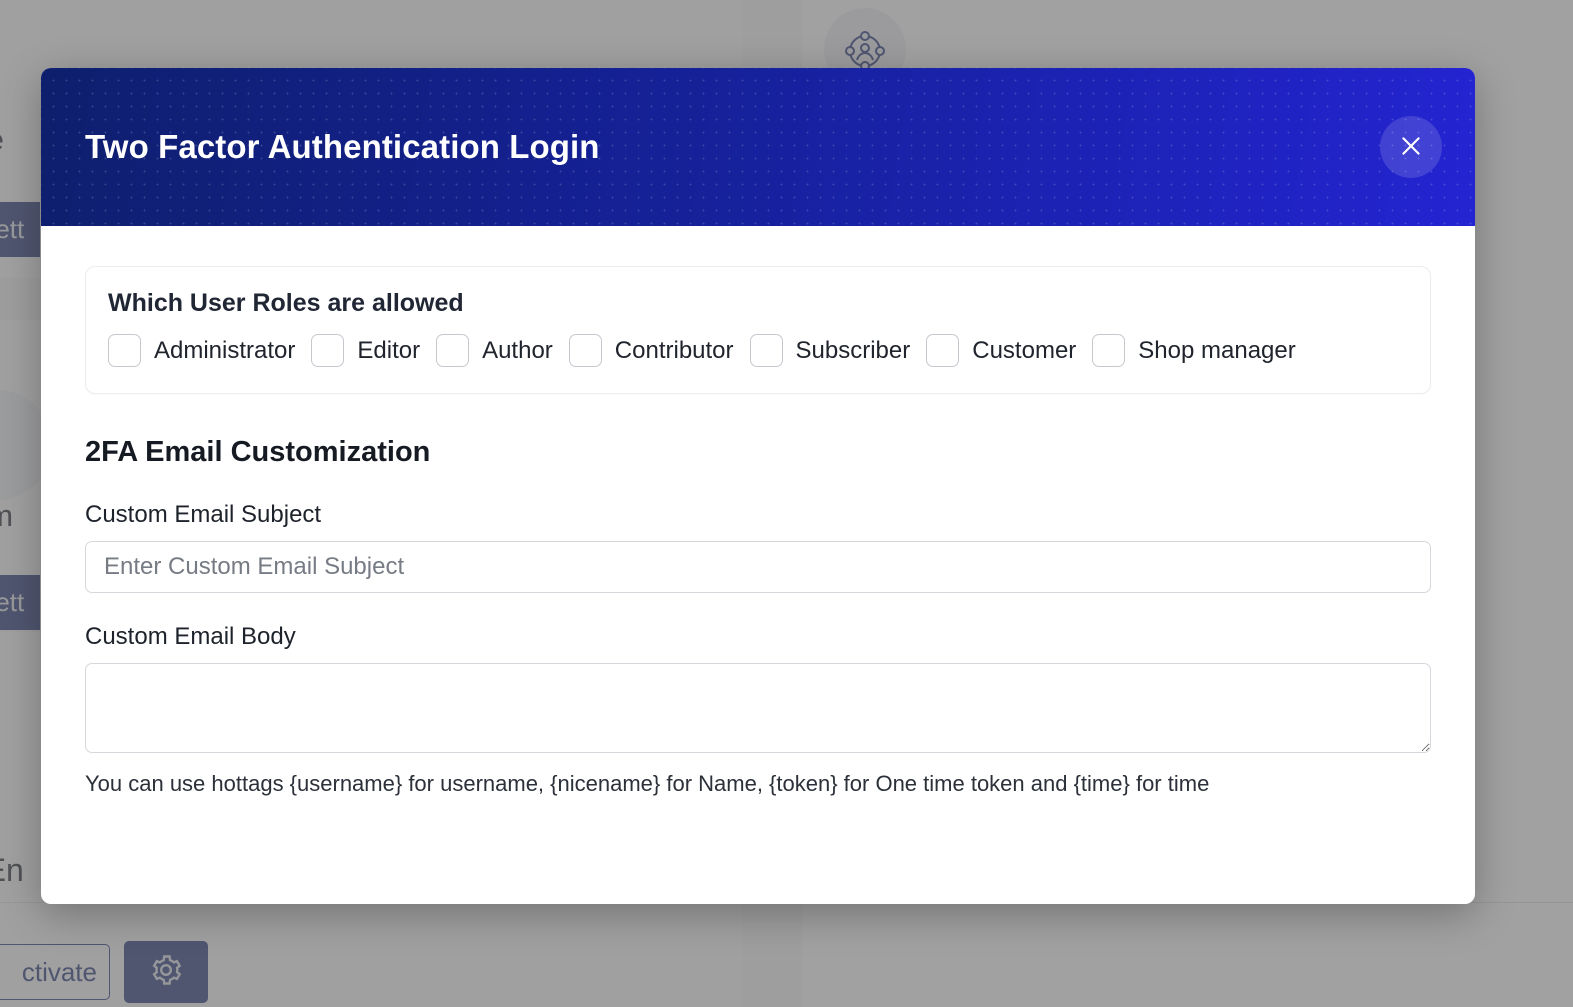  I want to click on role-checkbox-subscriber: Subscriber, so click(830, 350).